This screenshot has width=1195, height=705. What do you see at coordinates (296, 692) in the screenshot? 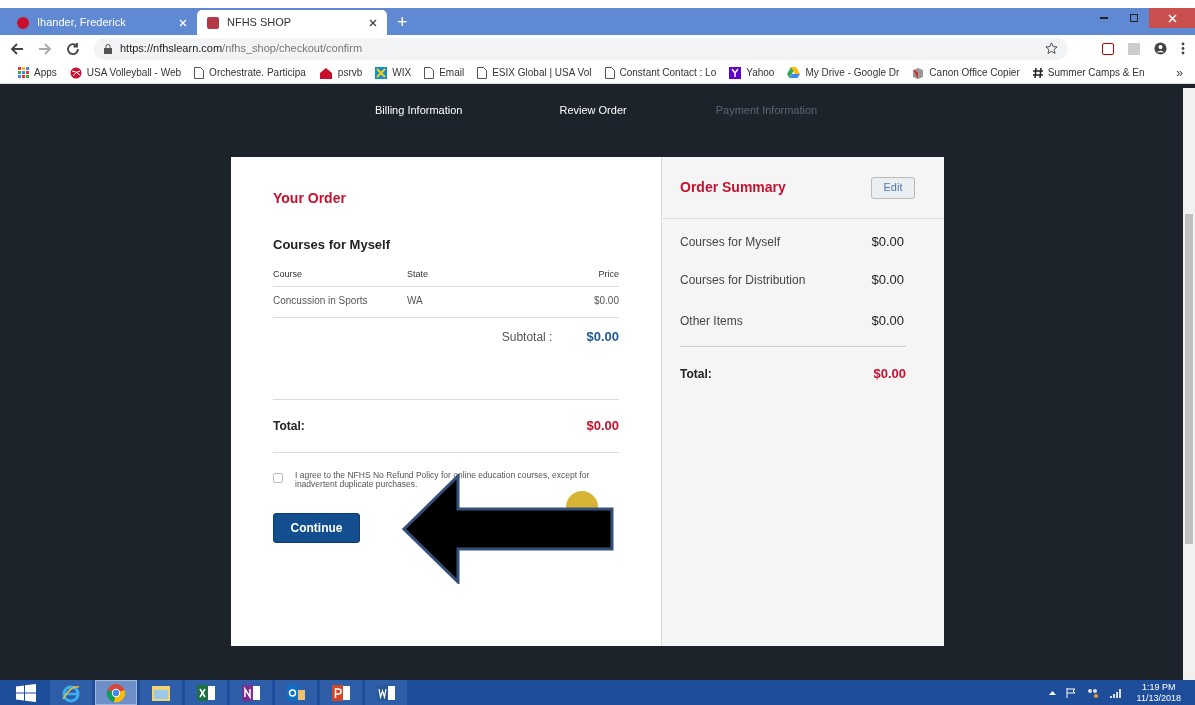
I see `mail-app-icon` at bounding box center [296, 692].